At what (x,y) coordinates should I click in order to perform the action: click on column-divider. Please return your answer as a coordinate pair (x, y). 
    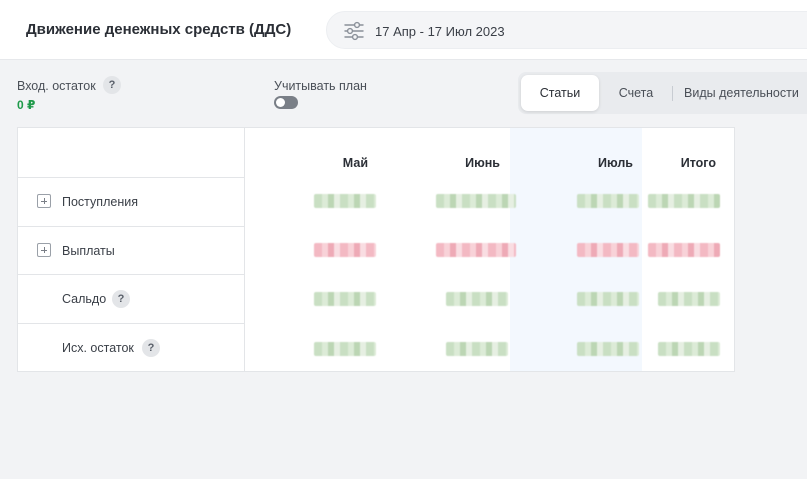
    Looking at the image, I should click on (244, 249).